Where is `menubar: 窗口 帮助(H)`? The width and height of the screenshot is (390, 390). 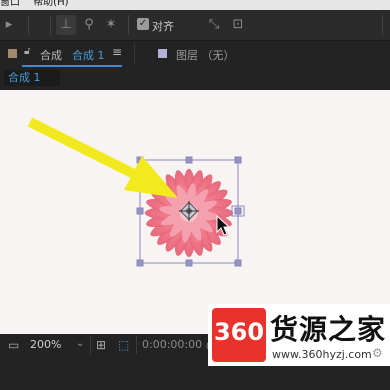
menubar: 窗口 帮助(H) is located at coordinates (195, 5).